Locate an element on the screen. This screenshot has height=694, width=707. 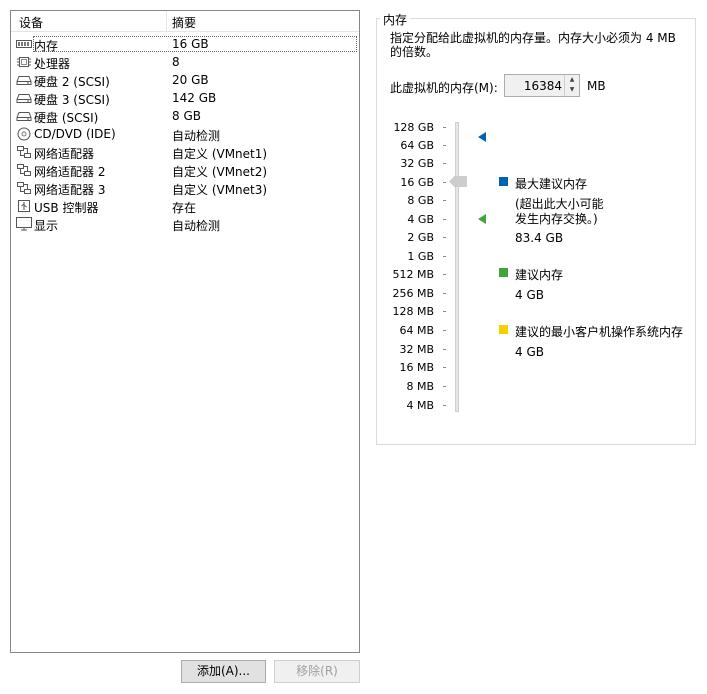
recommended-marker-icon is located at coordinates (482, 219).